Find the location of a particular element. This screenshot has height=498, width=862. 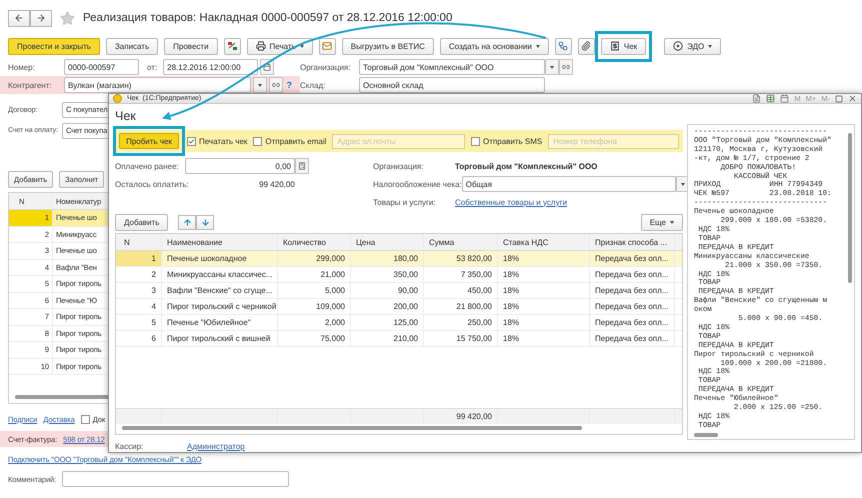

print-receipt-button: Пробить чек is located at coordinates (149, 141).